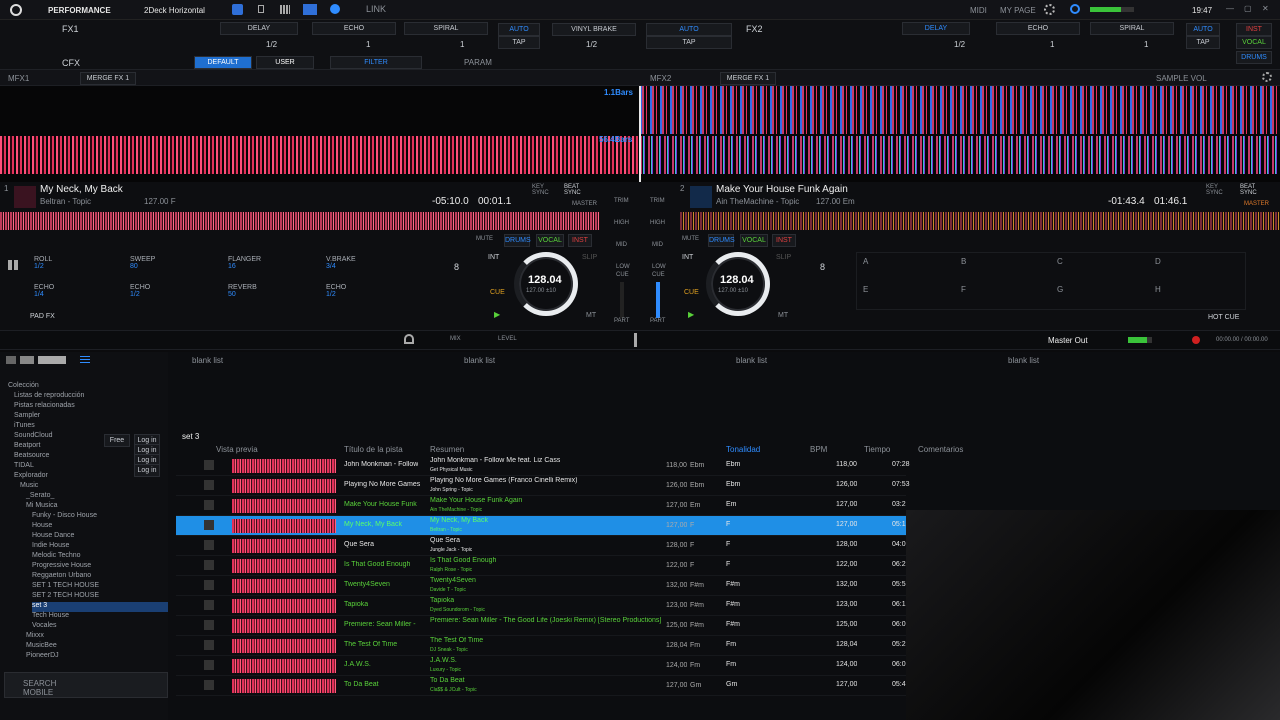 This screenshot has height=720, width=1280. I want to click on pad-roll: ROLL 1/2, so click(43, 263).